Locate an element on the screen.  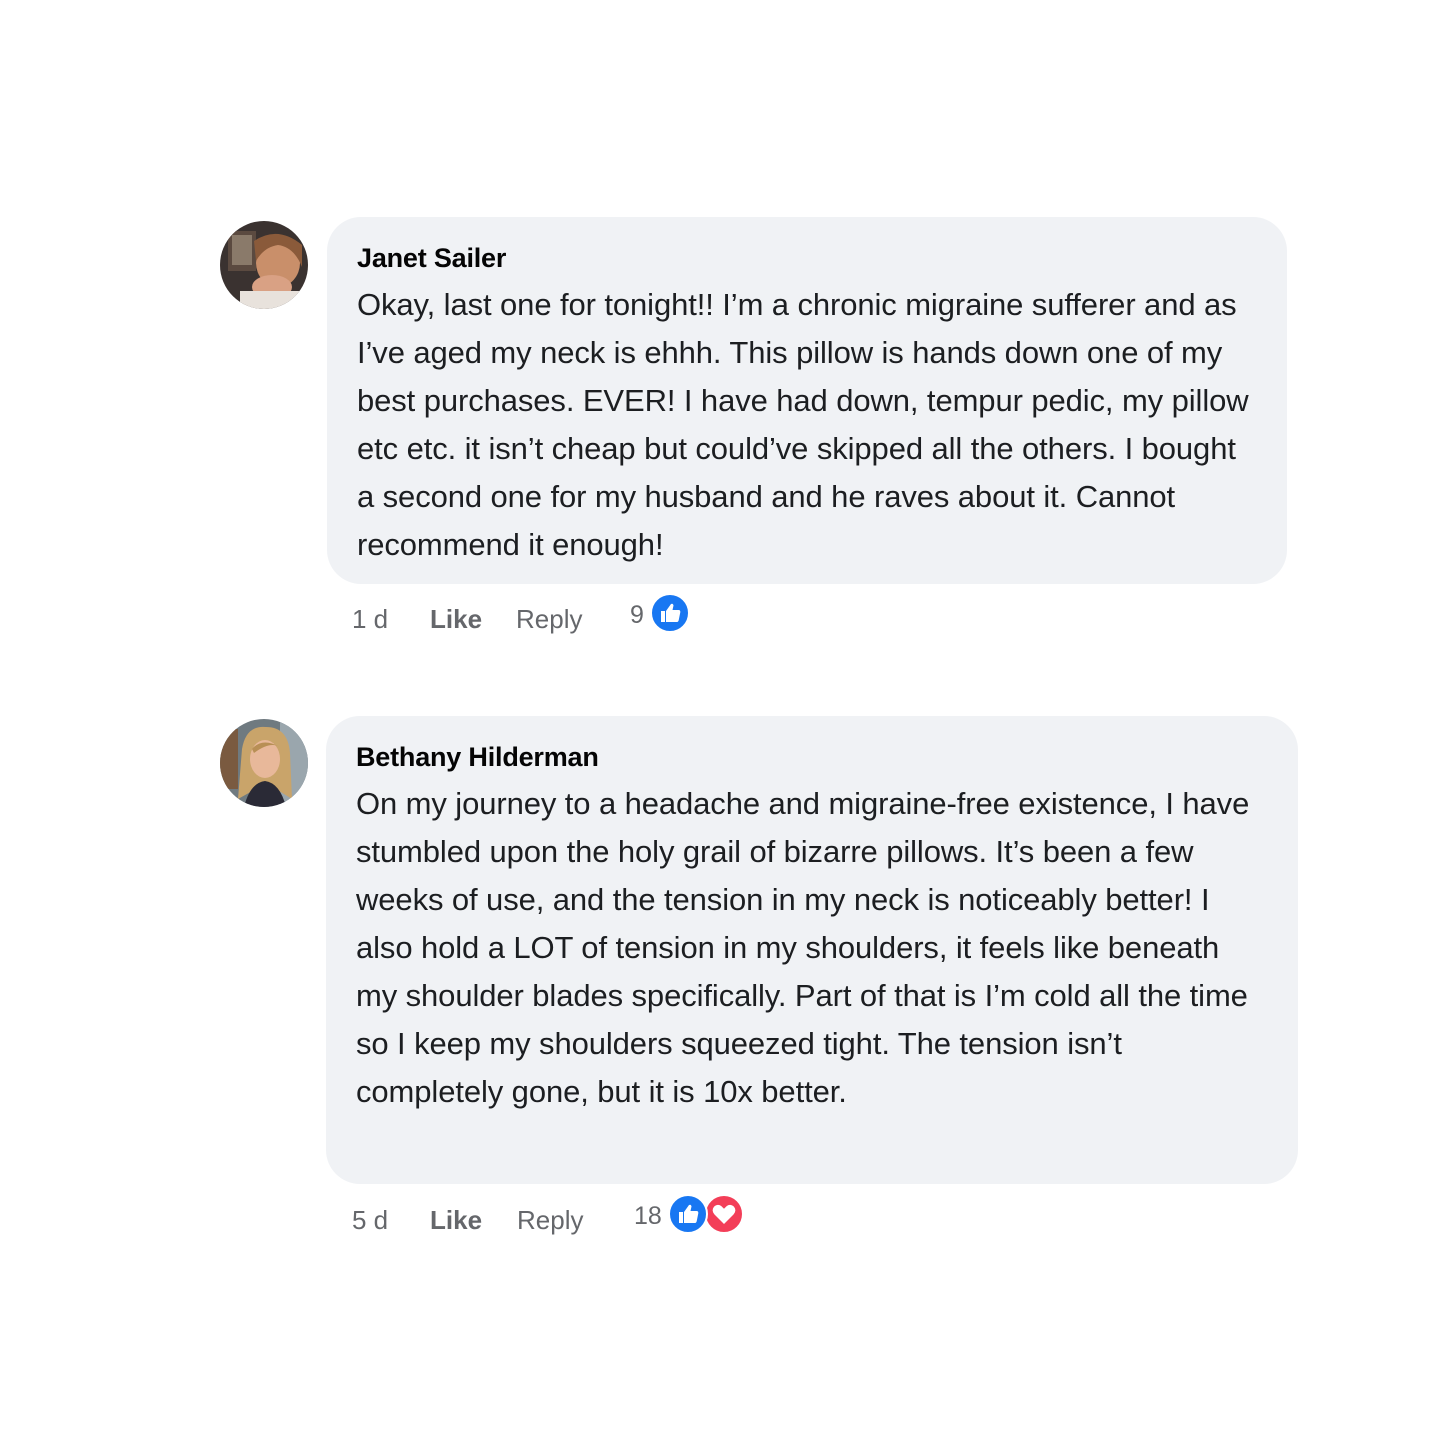
comment-actions: 1 d Like Reply 9 is located at coordinates (552, 618).